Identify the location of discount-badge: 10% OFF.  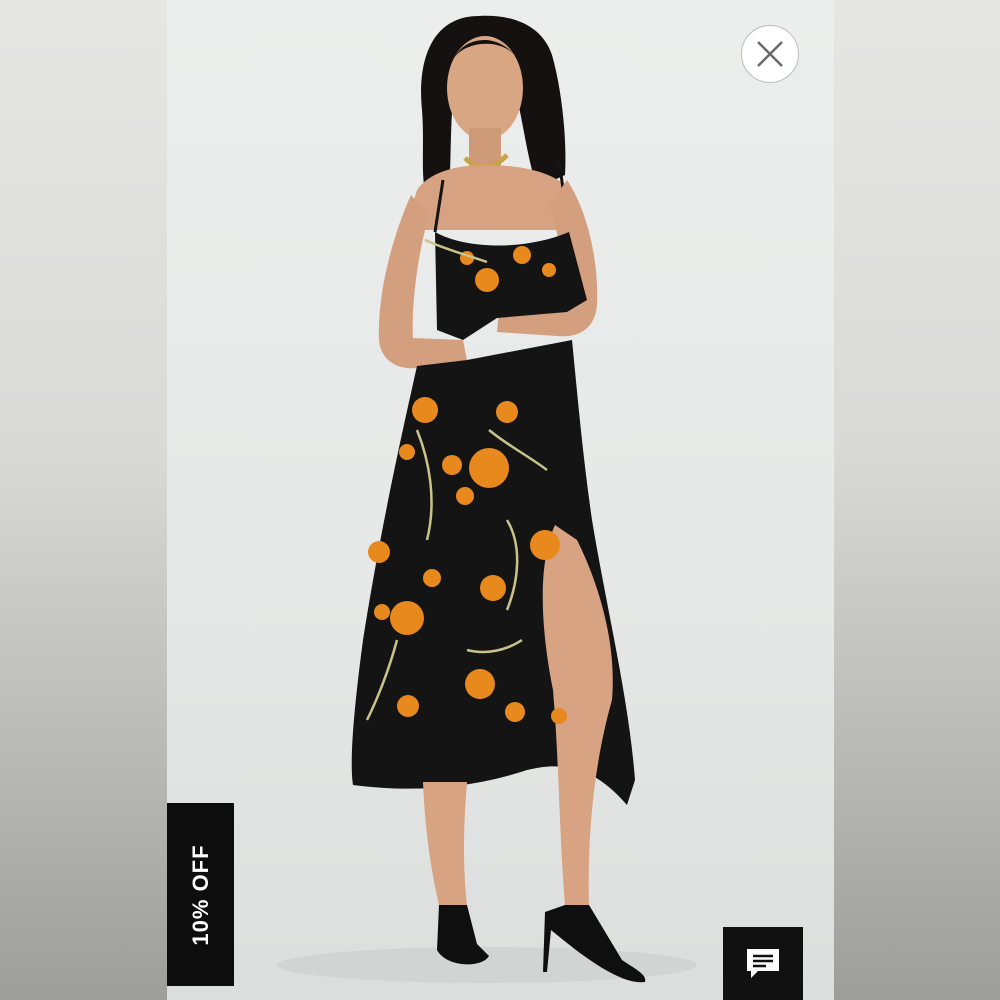
(200, 894).